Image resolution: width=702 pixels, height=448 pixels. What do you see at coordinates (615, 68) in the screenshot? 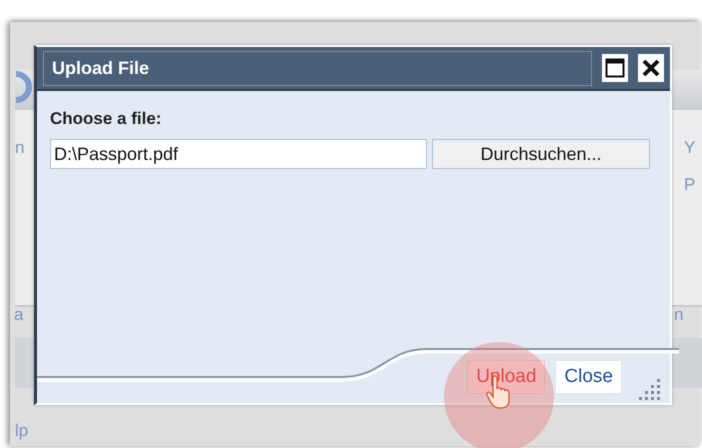
I see `maximize-button` at bounding box center [615, 68].